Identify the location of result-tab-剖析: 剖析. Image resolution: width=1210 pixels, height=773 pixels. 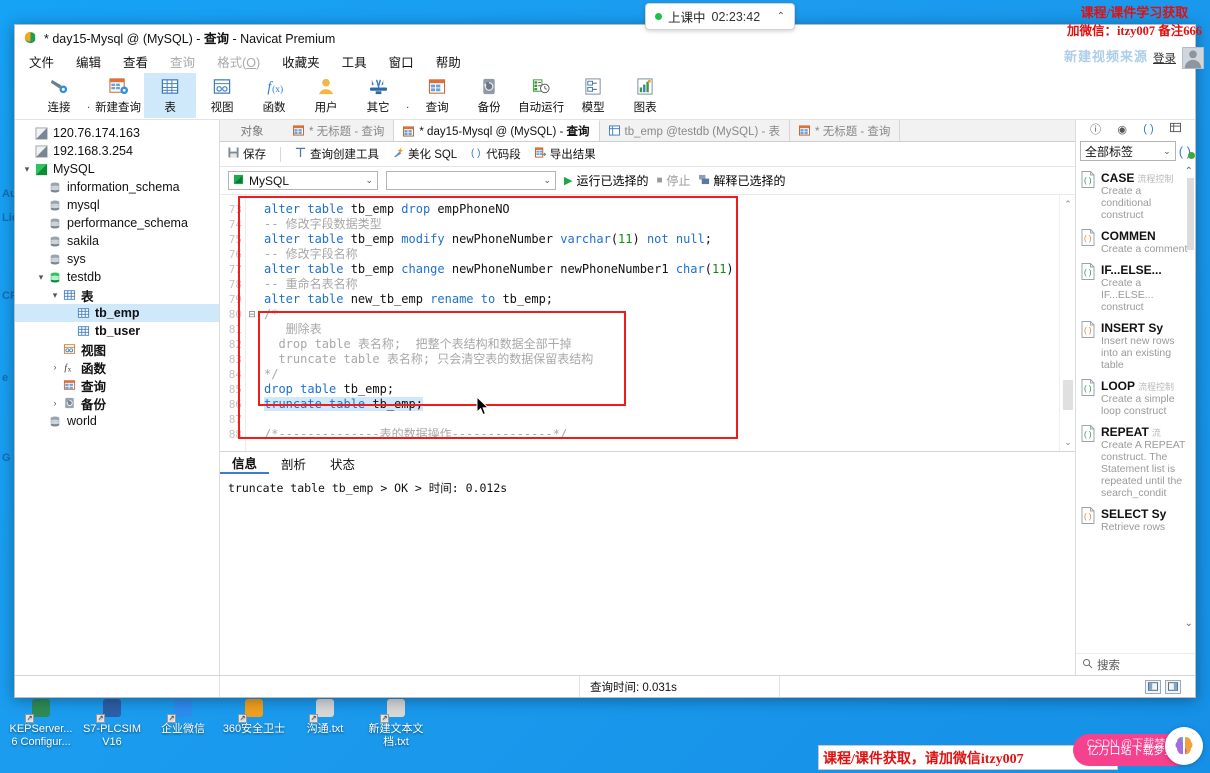
(293, 463).